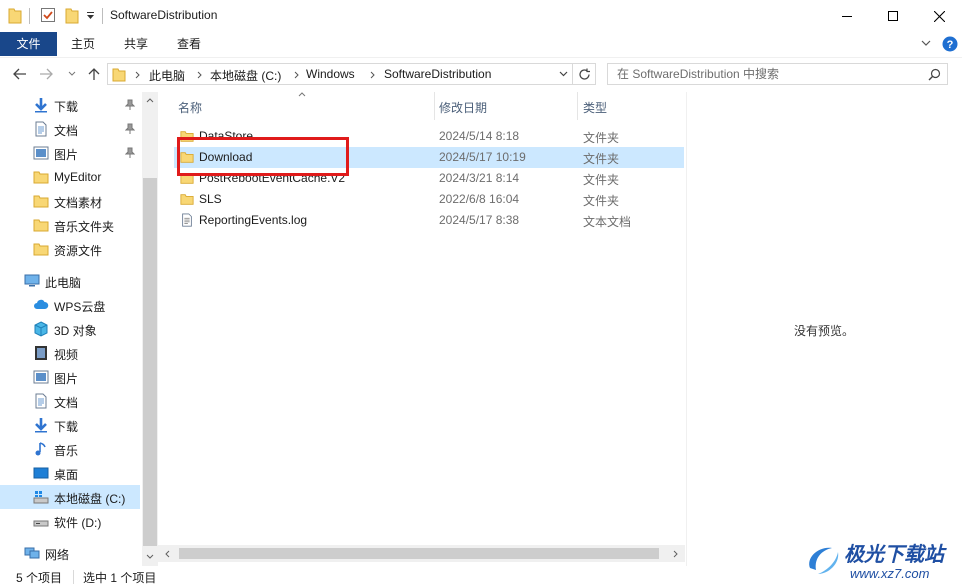 The width and height of the screenshot is (962, 588). I want to click on nav-label: 音乐, so click(66, 451).